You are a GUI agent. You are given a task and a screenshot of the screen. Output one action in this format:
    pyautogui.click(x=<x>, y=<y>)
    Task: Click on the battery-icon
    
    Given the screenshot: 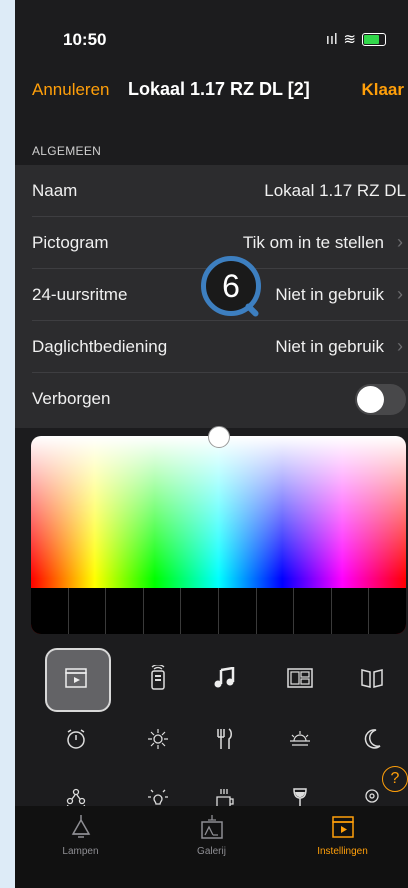 What is the action you would take?
    pyautogui.click(x=374, y=39)
    